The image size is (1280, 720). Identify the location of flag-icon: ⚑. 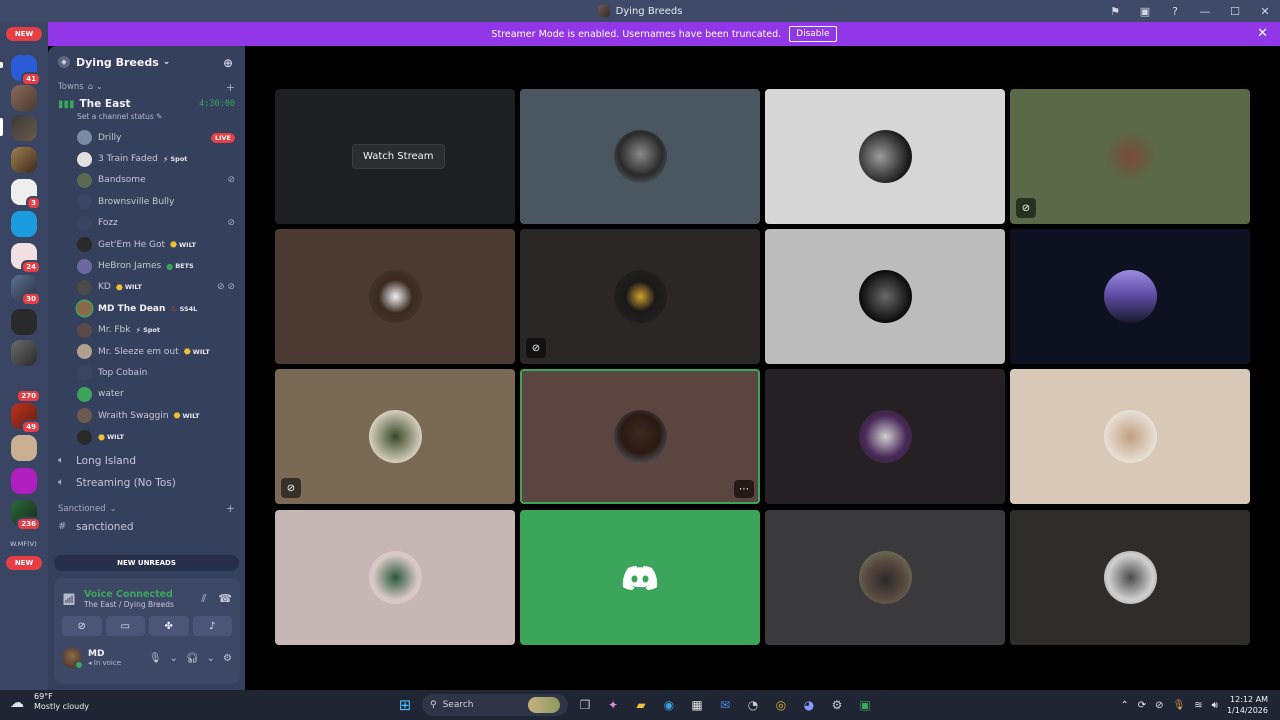
(1115, 11).